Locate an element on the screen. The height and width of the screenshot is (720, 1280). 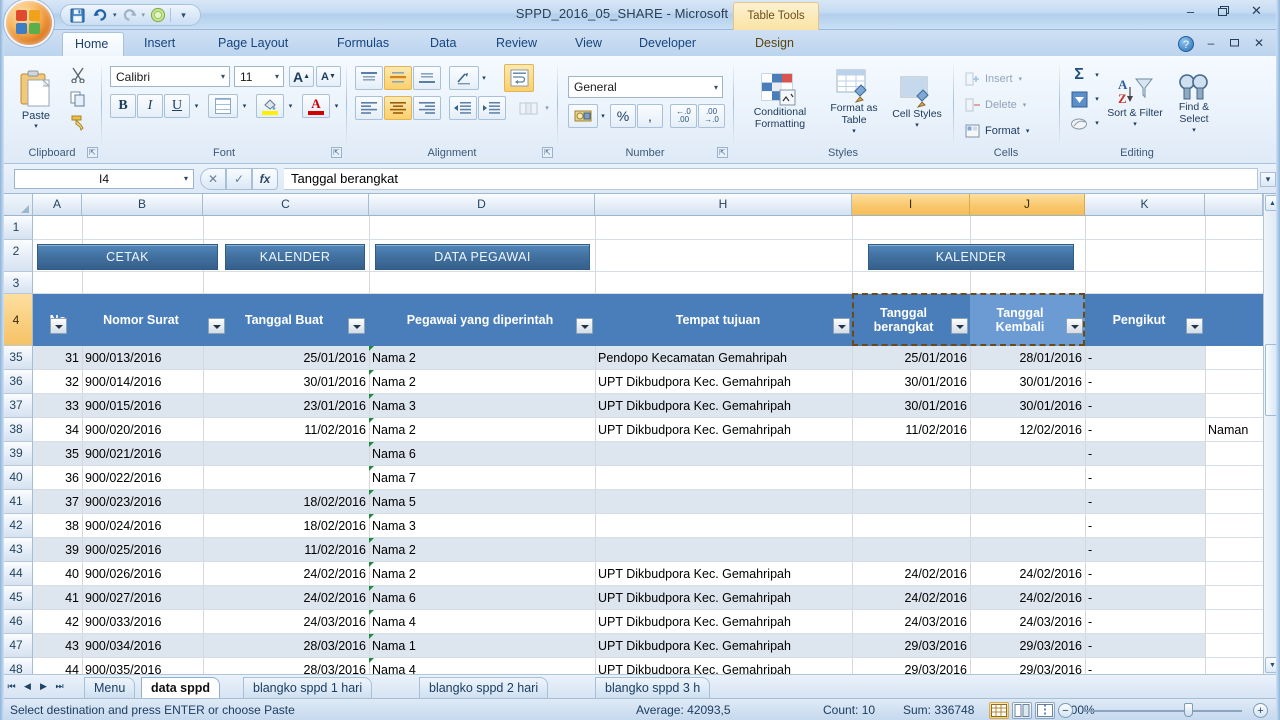
cell-berangkat-44: 24/02/2016 is located at coordinates (911, 573).